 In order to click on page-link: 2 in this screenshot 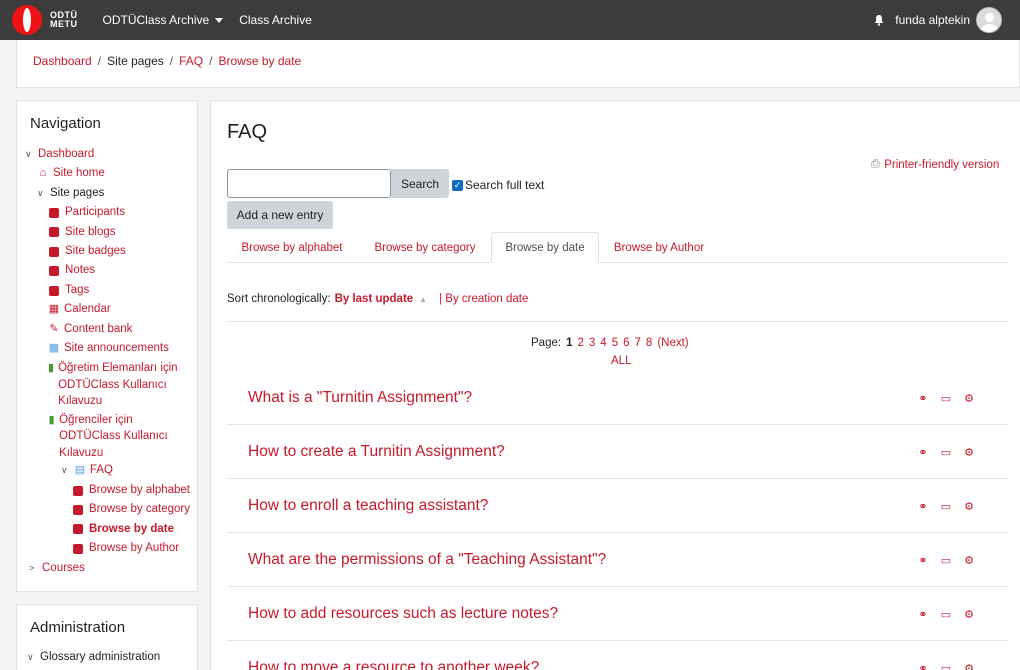, I will do `click(580, 343)`.